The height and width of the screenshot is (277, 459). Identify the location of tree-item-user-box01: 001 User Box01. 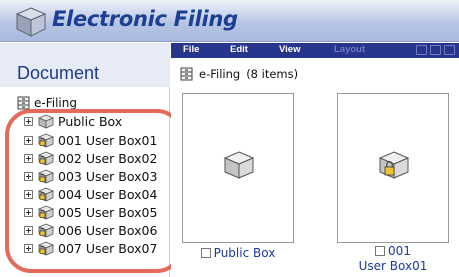
(90, 140).